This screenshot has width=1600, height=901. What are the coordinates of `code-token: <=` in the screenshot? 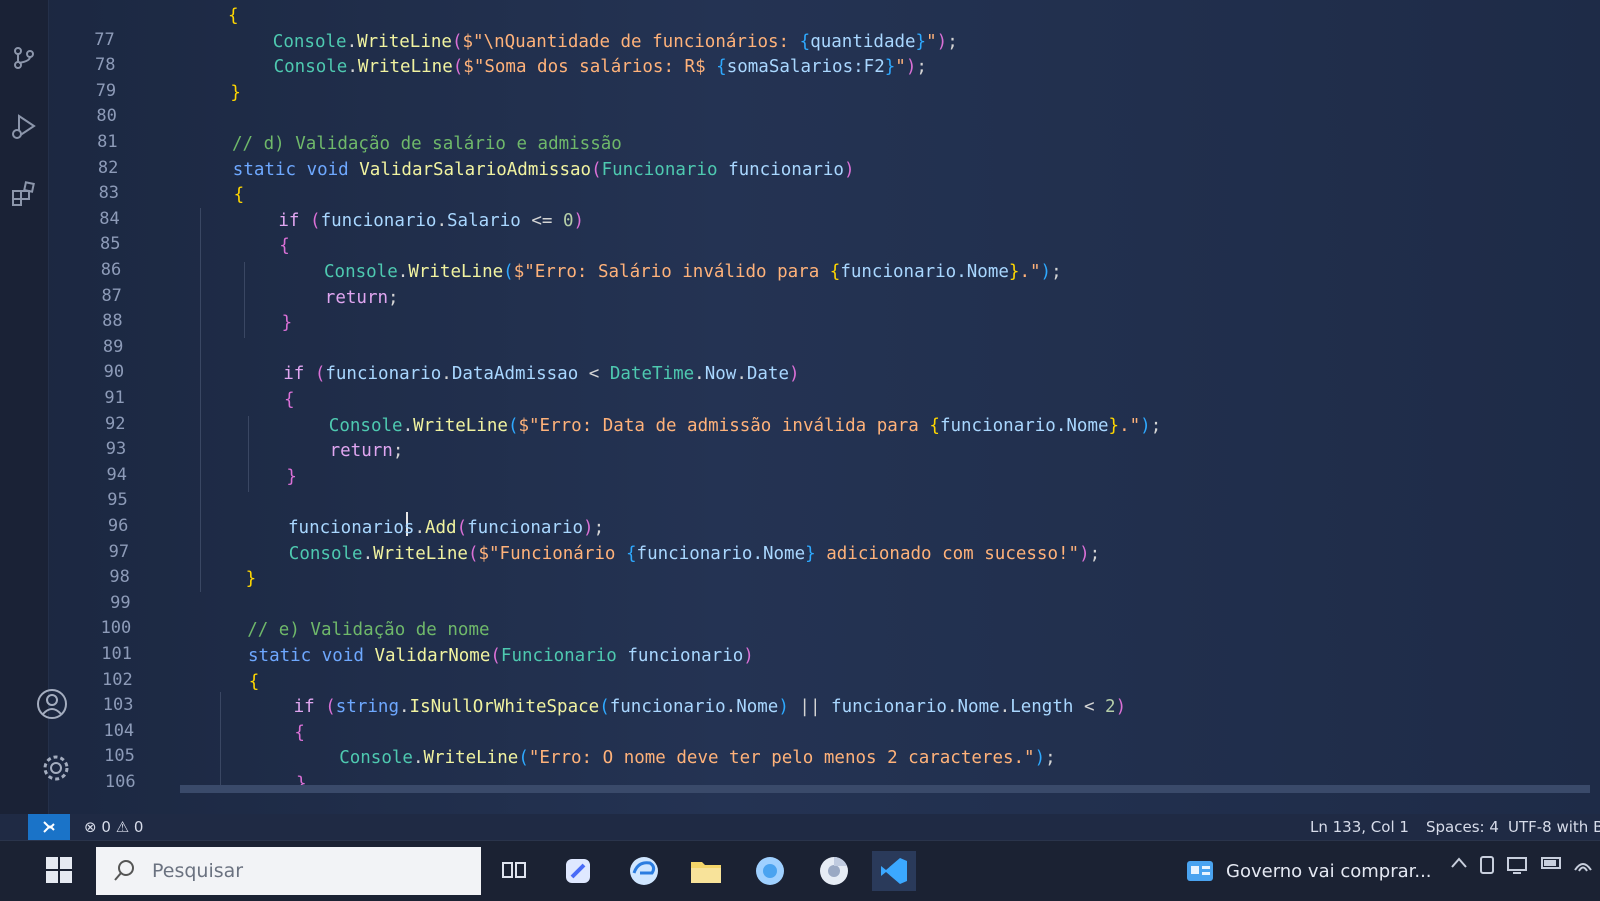 It's located at (541, 220).